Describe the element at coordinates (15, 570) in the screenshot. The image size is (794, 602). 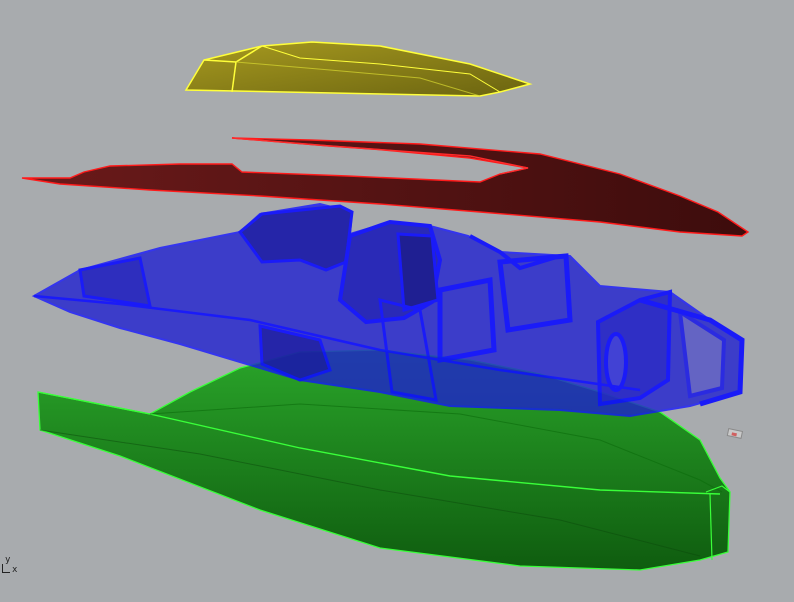
I see `axis-x-label: x` at that location.